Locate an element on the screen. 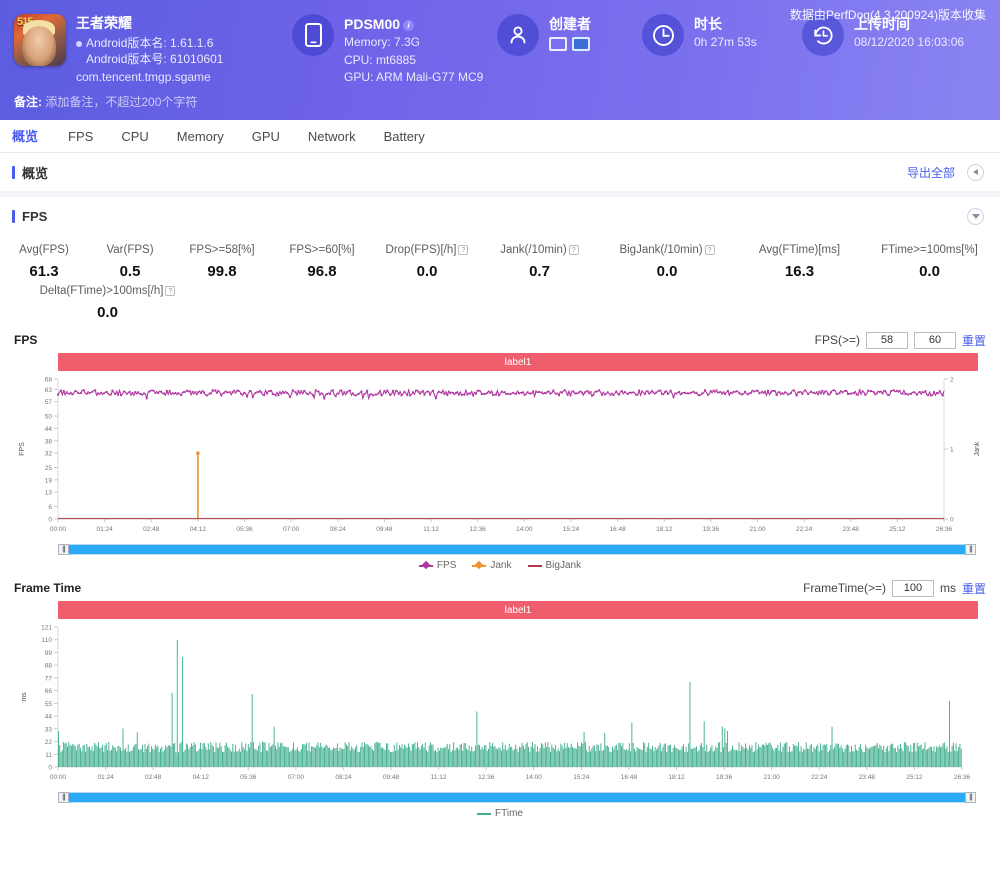 The width and height of the screenshot is (1000, 891). info-icon: i is located at coordinates (409, 25).